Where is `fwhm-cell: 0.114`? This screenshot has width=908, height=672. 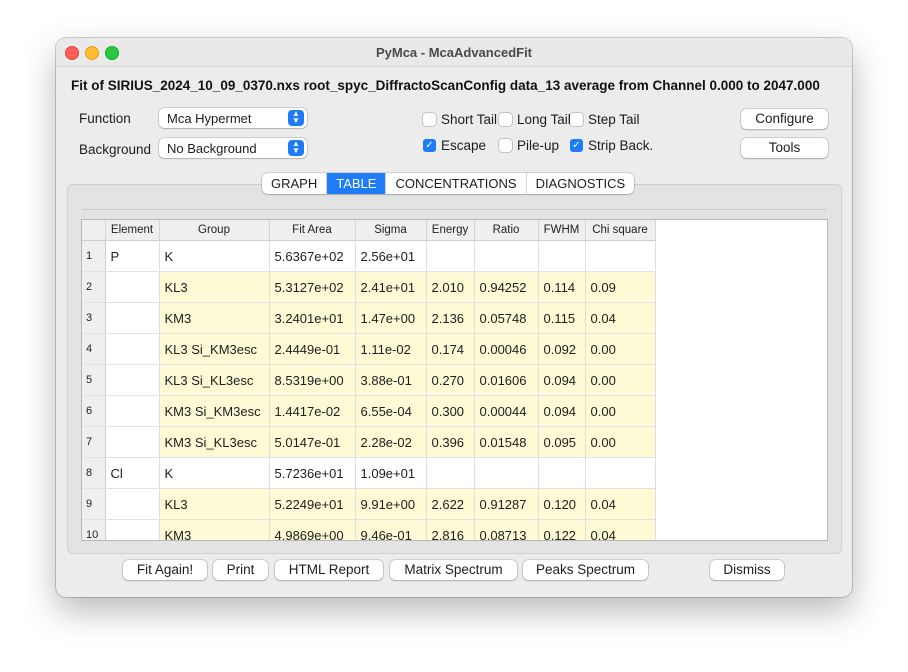
fwhm-cell: 0.114 is located at coordinates (562, 287).